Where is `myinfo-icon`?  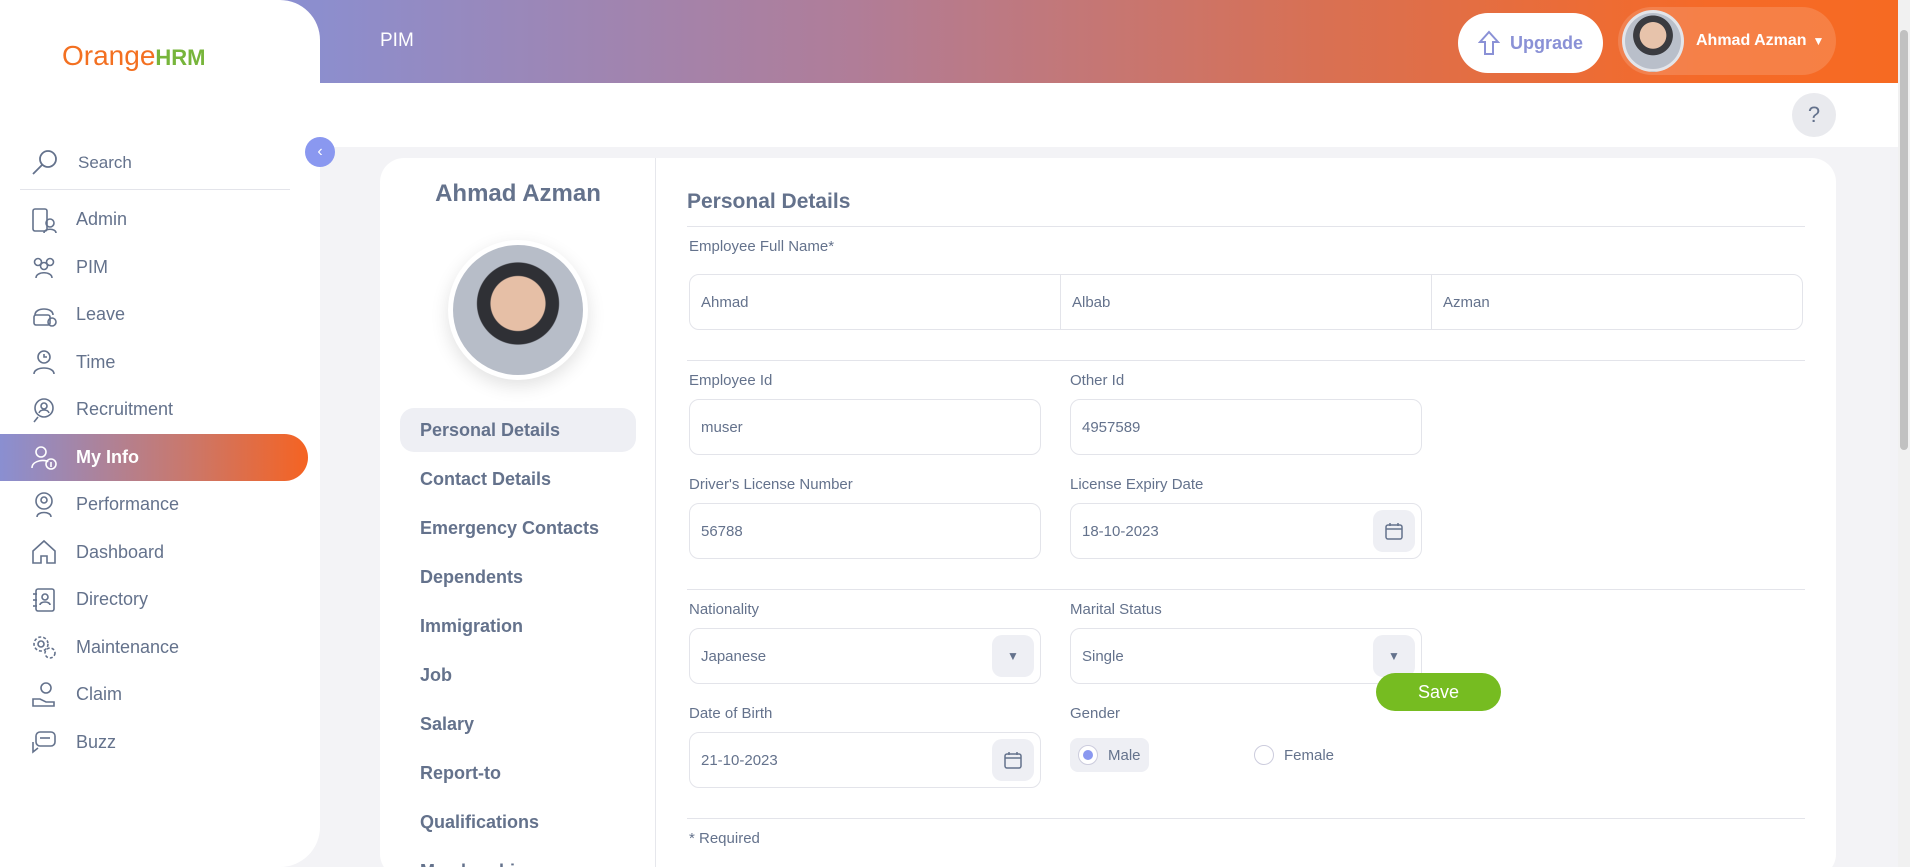 myinfo-icon is located at coordinates (44, 458).